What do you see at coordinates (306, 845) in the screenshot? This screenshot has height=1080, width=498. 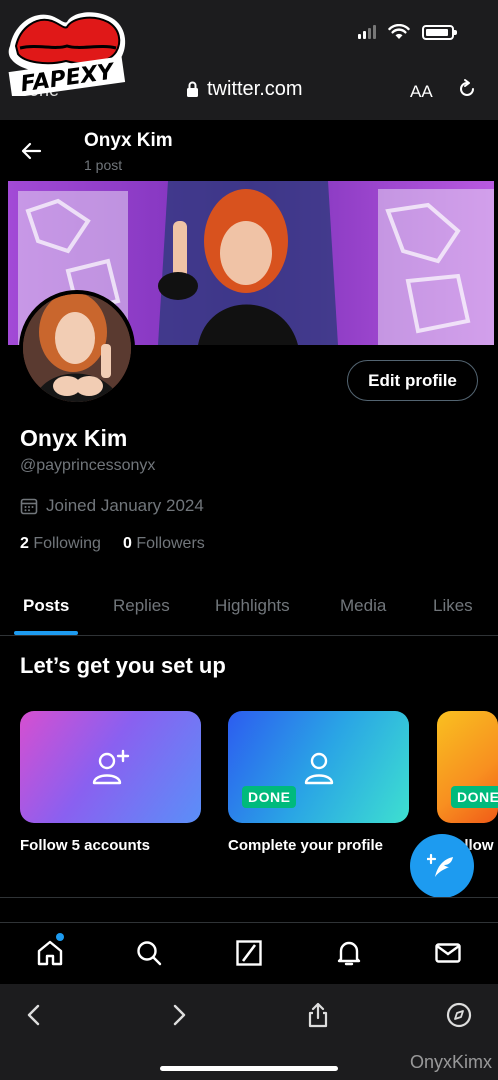 I see `setup-card-label: Complete your profile` at bounding box center [306, 845].